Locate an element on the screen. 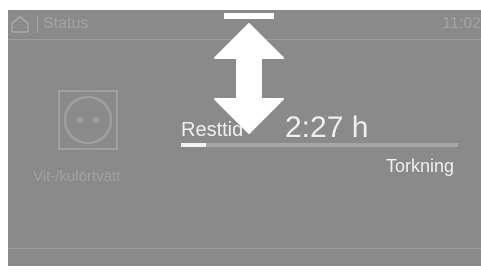 Image resolution: width=481 pixels, height=272 pixels. clock: 11:02 is located at coordinates (461, 23).